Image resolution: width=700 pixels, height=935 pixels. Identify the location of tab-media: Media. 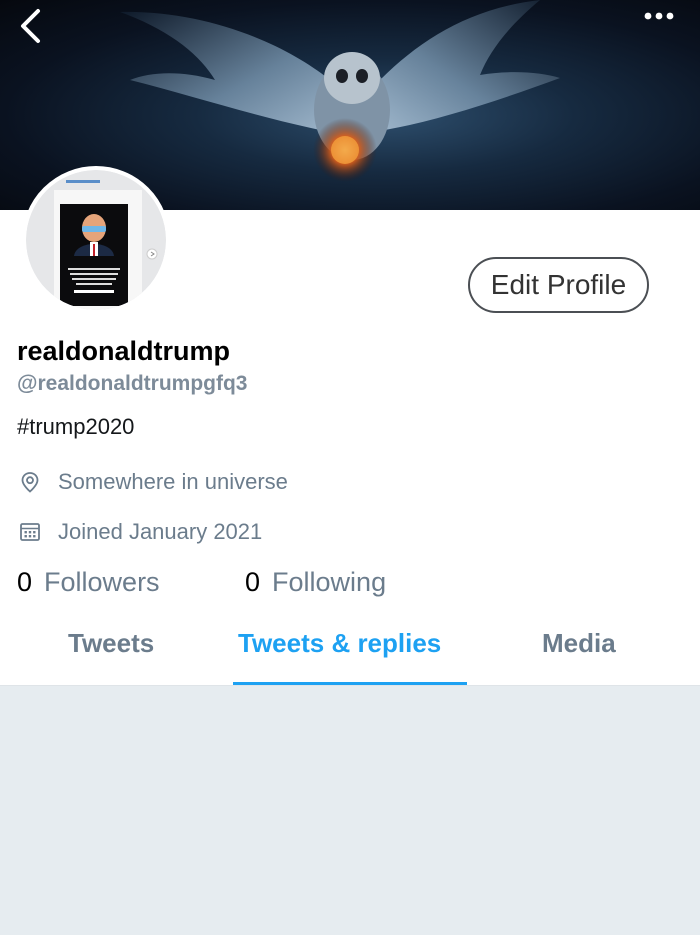
(579, 643).